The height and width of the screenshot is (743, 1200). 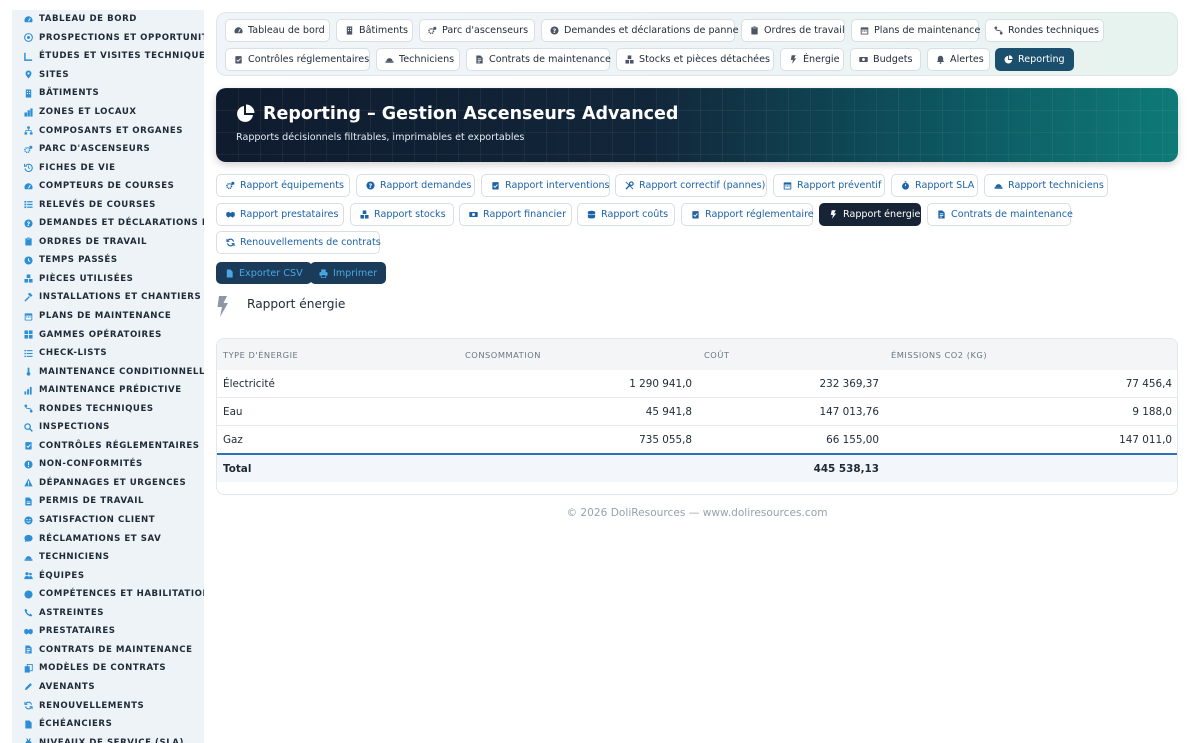 I want to click on sidebar-item-37: RENOUVELLEMENTS, so click(x=108, y=705).